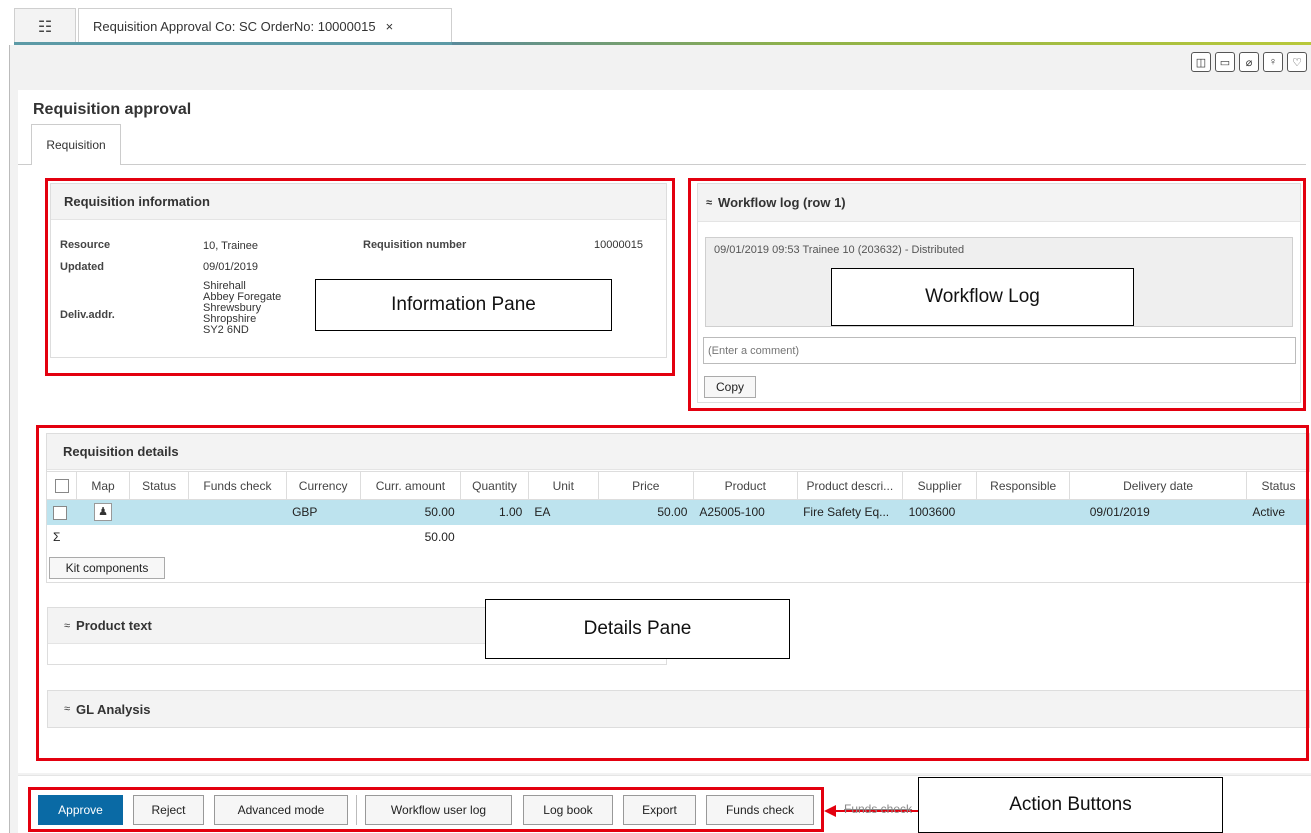  Describe the element at coordinates (1070, 805) in the screenshot. I see `action-buttons-callout: Action Buttons` at that location.